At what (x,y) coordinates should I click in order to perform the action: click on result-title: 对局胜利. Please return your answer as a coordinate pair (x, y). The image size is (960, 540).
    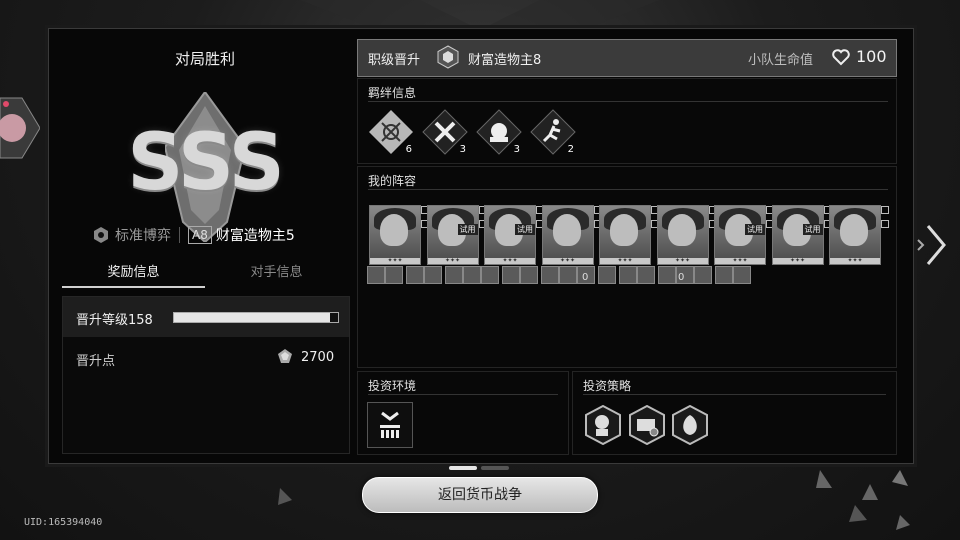
    Looking at the image, I should click on (204, 59).